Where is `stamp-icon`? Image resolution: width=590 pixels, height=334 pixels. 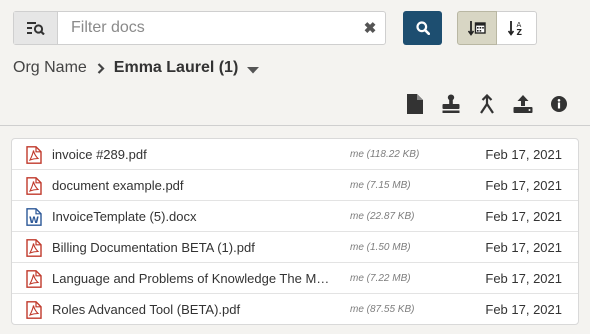 stamp-icon is located at coordinates (451, 104).